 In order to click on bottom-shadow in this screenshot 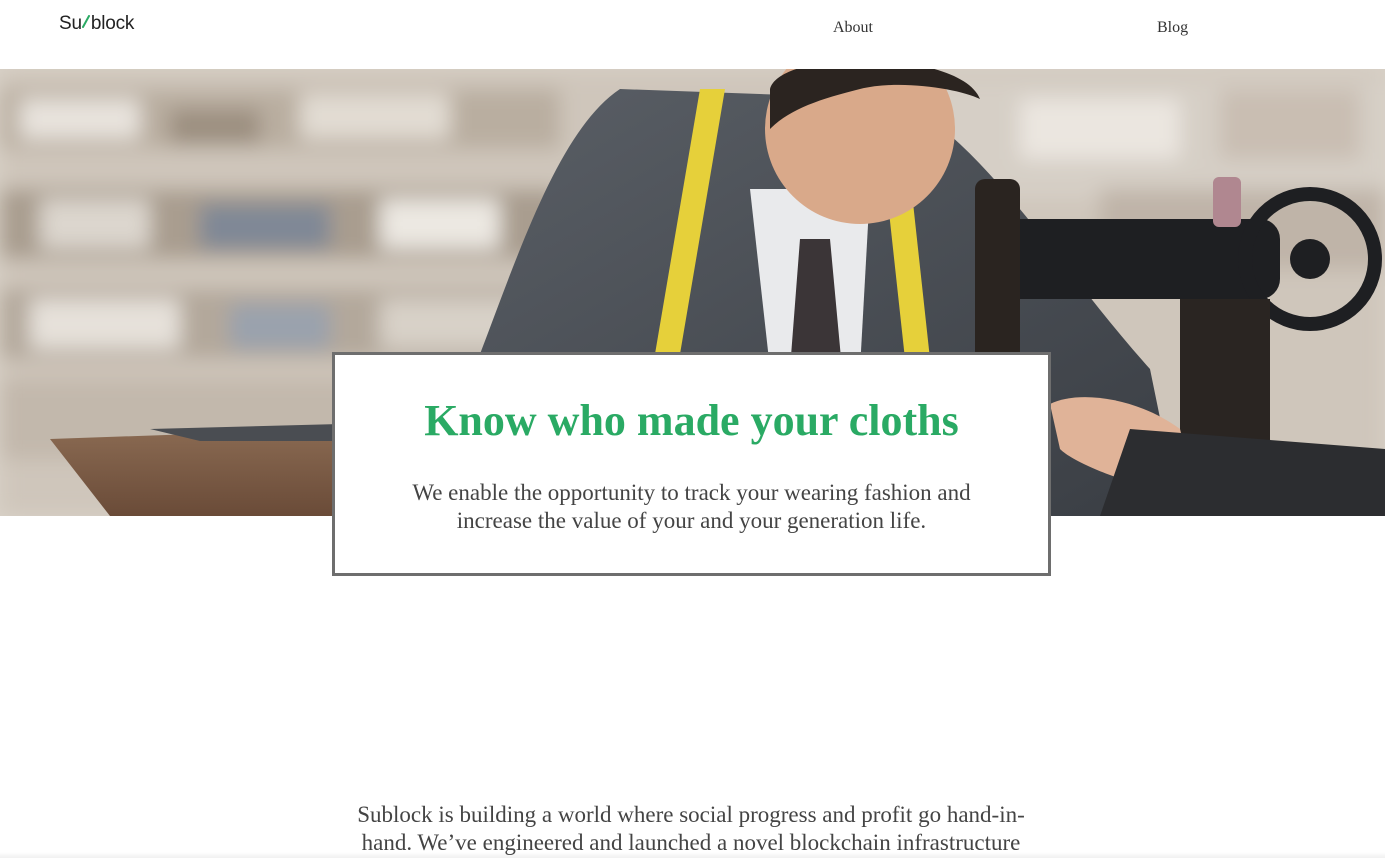, I will do `click(692, 855)`.